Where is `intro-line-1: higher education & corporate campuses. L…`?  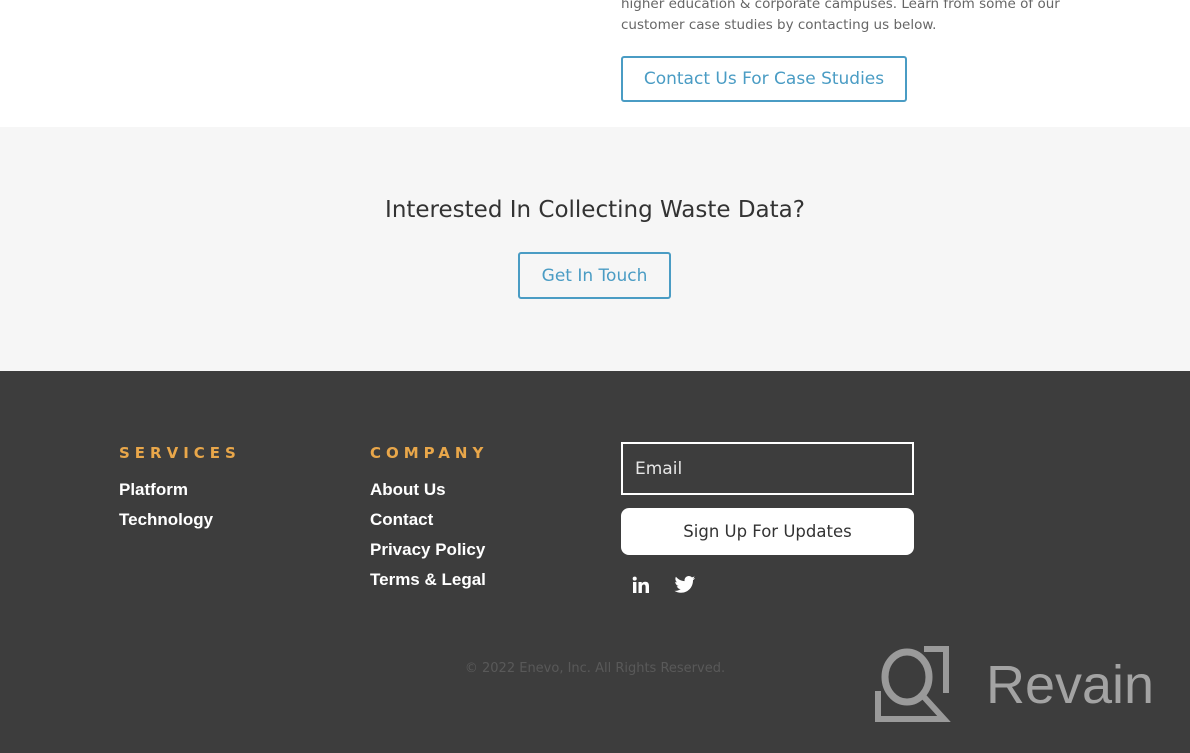
intro-line-1: higher education & corporate campuses. L… is located at coordinates (840, 6).